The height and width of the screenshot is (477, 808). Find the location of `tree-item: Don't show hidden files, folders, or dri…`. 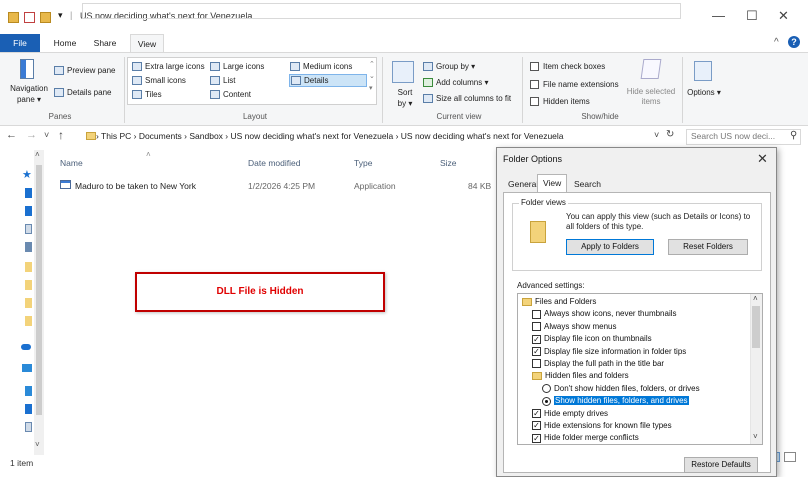

tree-item: Don't show hidden files, folders, or dri… is located at coordinates (621, 389).